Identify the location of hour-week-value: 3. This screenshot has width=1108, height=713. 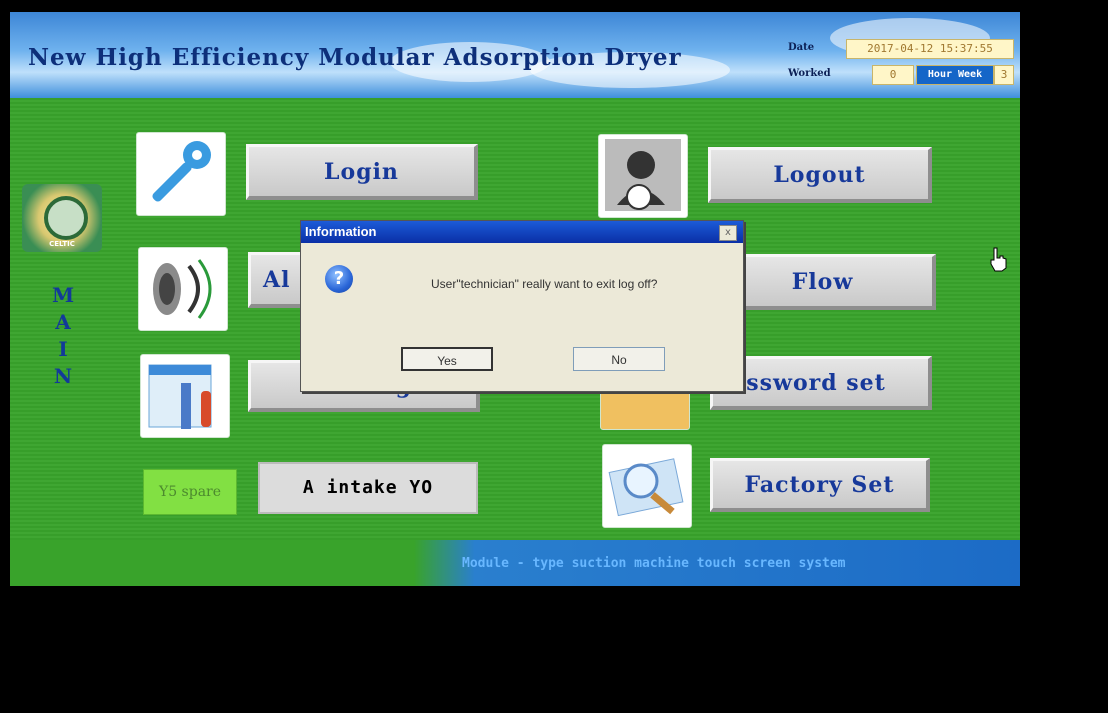
(1004, 75).